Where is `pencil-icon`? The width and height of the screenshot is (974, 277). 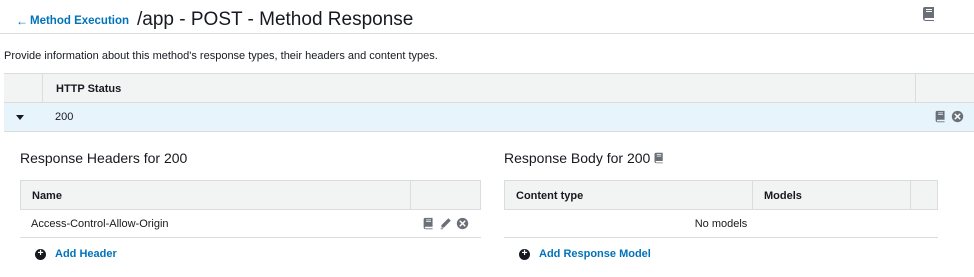
pencil-icon is located at coordinates (445, 223).